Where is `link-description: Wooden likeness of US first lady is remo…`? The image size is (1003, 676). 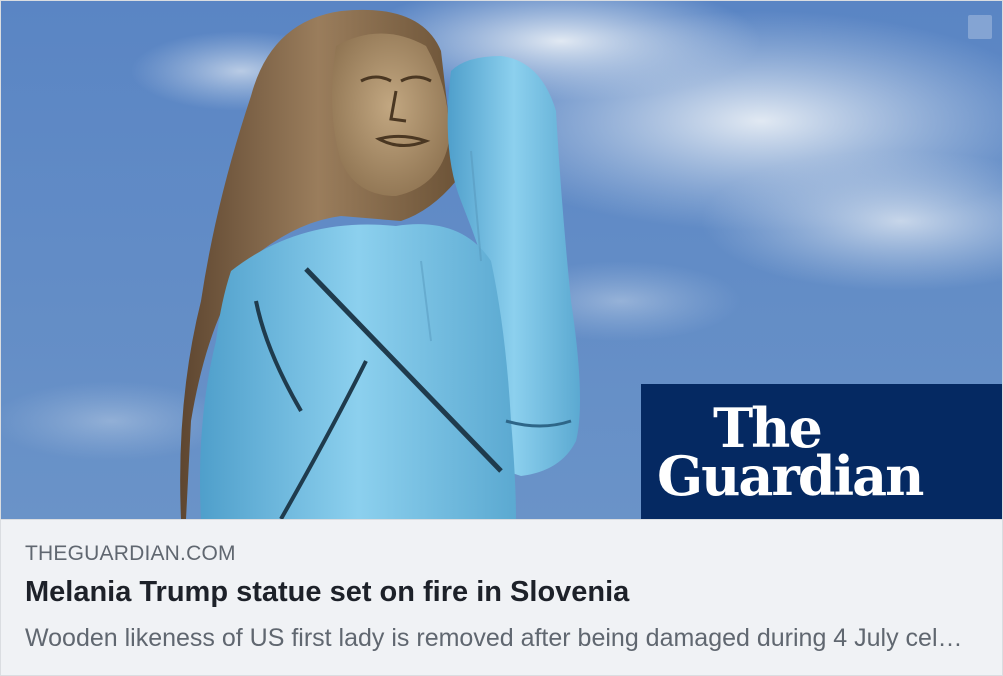
link-description: Wooden likeness of US first lady is remo… is located at coordinates (500, 638).